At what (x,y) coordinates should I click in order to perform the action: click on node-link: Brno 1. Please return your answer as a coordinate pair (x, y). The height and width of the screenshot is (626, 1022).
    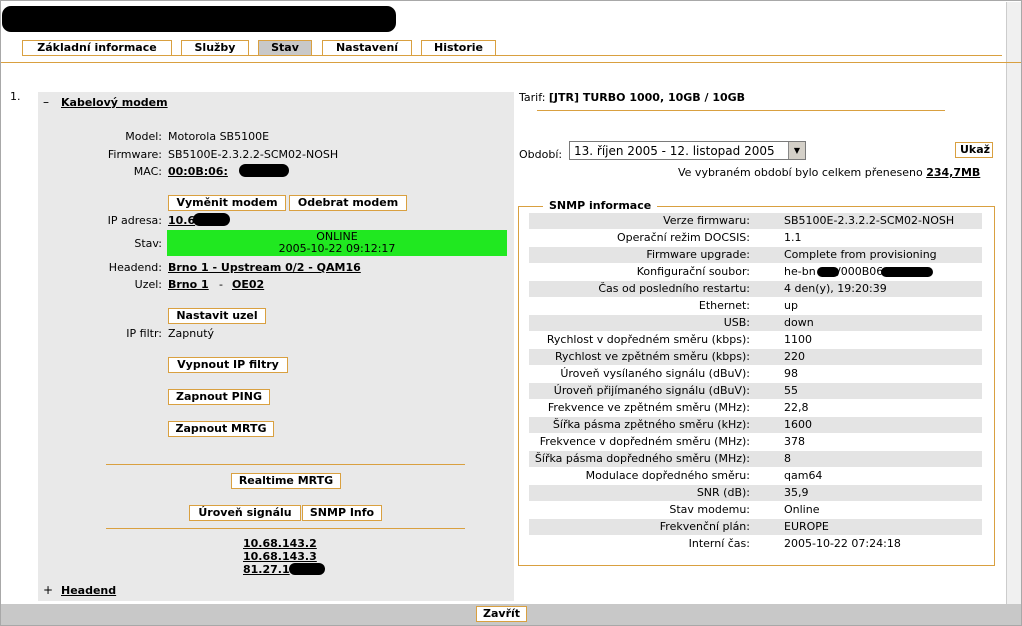
    Looking at the image, I should click on (188, 284).